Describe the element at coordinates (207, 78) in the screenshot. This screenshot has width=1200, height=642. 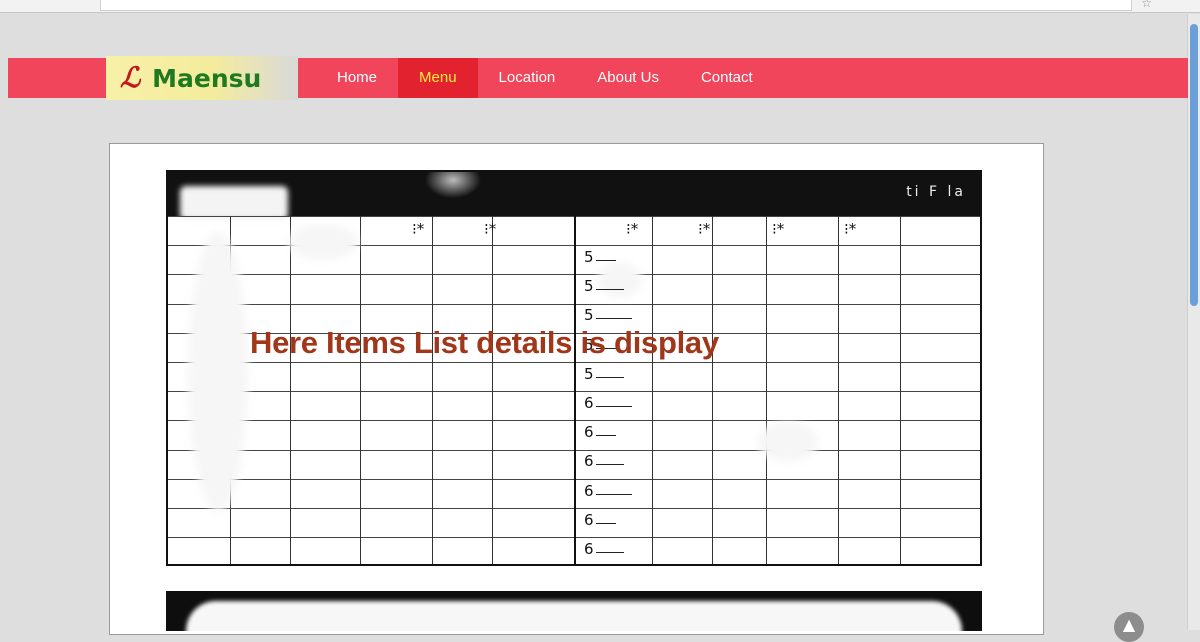
I see `logo-text: Maensu` at that location.